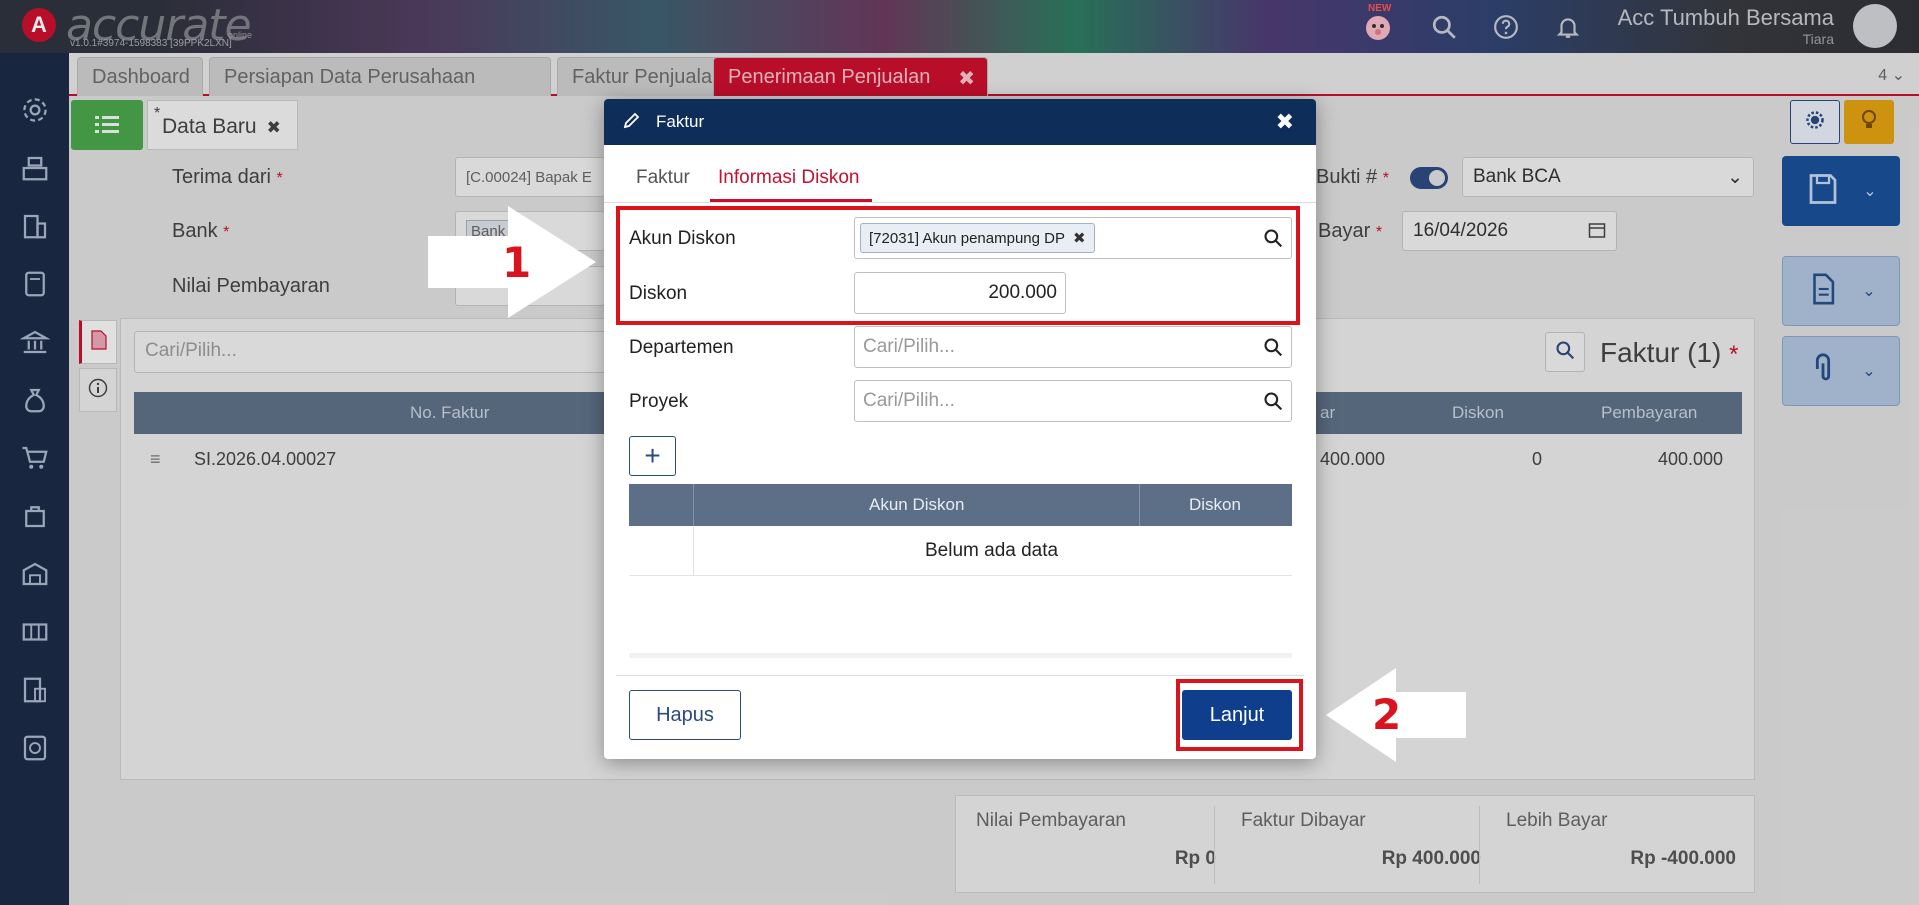 Image resolution: width=1919 pixels, height=905 pixels. Describe the element at coordinates (960, 174) in the screenshot. I see `dialog-tabs: Faktur Informasi Diskon` at that location.